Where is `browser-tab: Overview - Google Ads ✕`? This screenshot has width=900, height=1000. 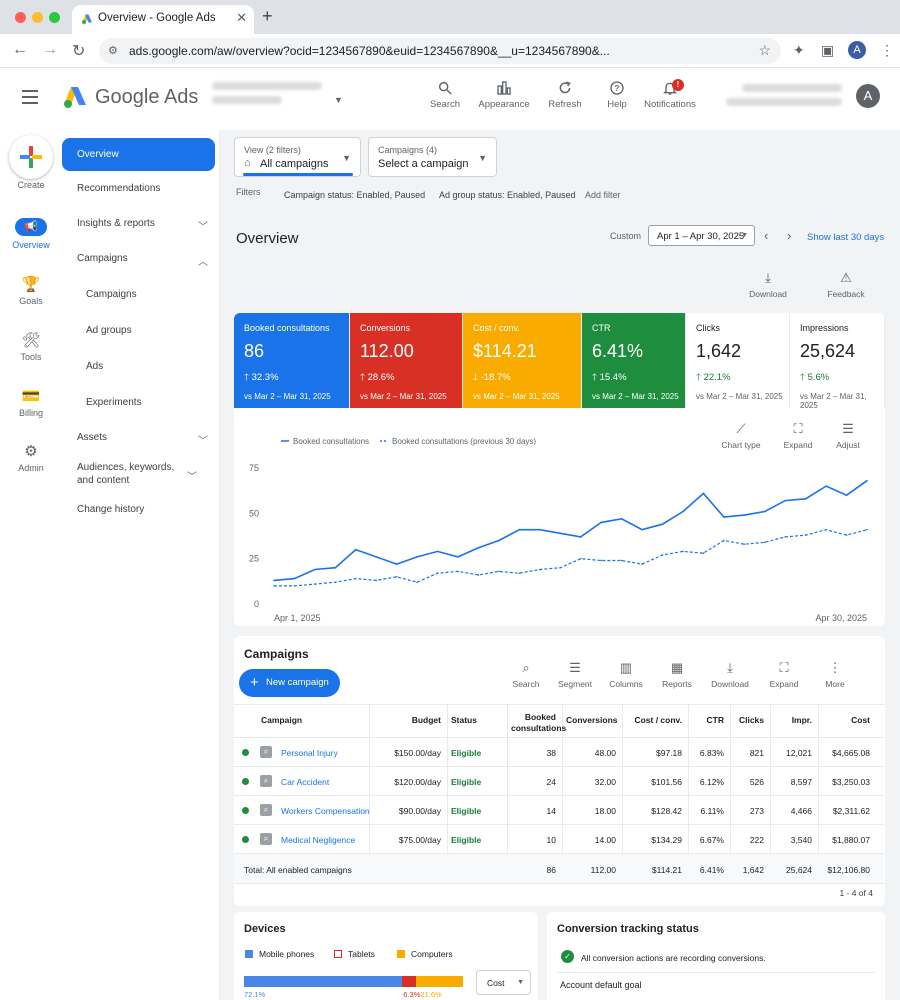
browser-tab: Overview - Google Ads ✕ is located at coordinates (163, 19).